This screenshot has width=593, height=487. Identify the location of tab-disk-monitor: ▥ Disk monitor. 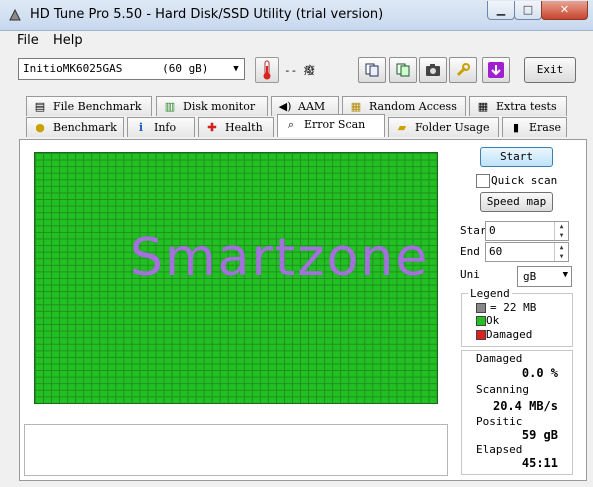
(212, 106).